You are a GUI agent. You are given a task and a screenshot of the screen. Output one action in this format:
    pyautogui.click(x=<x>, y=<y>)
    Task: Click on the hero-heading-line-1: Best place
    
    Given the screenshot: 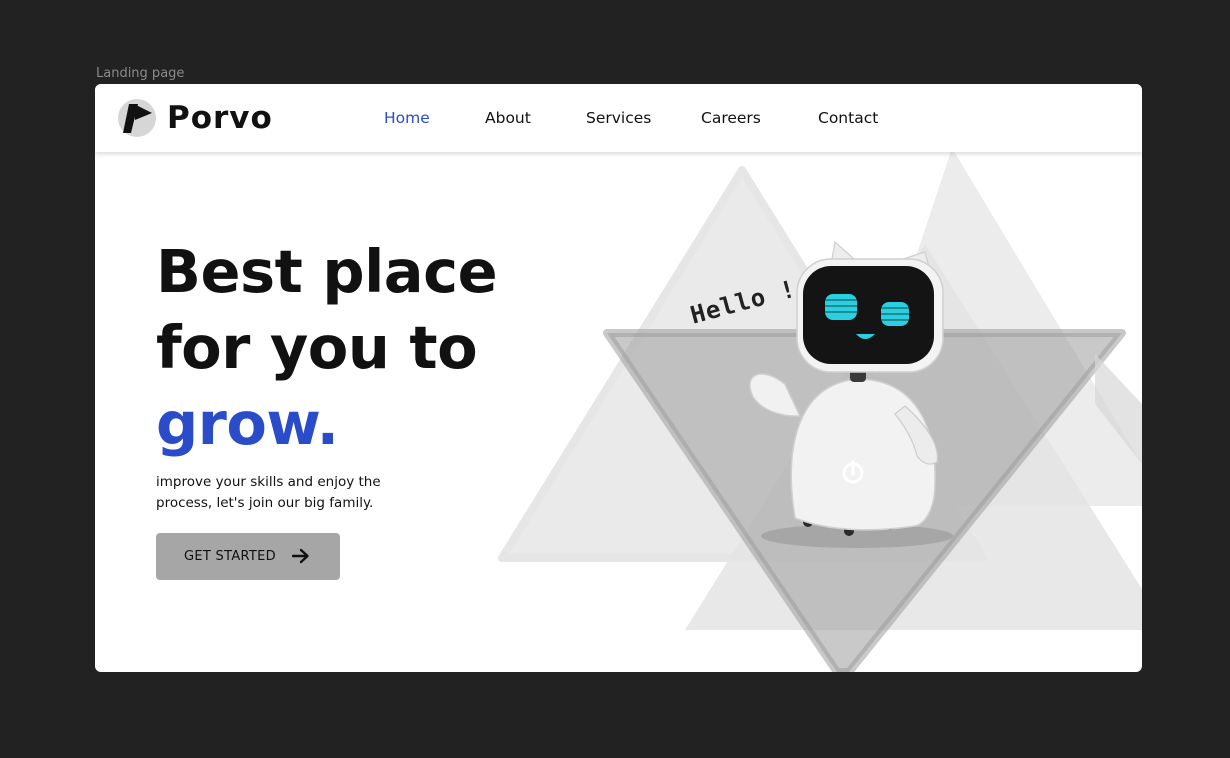 What is the action you would take?
    pyautogui.click(x=327, y=271)
    